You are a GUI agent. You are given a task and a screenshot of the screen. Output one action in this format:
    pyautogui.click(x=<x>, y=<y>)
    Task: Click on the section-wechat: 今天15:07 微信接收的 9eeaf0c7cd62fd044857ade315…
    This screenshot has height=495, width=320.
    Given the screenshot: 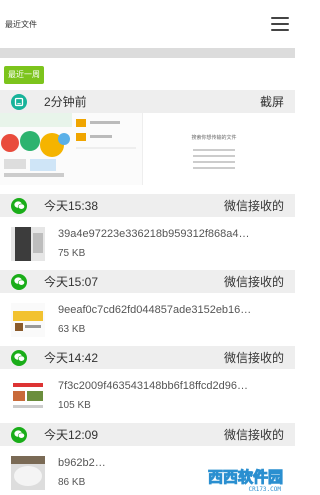 What is the action you would take?
    pyautogui.click(x=147, y=308)
    